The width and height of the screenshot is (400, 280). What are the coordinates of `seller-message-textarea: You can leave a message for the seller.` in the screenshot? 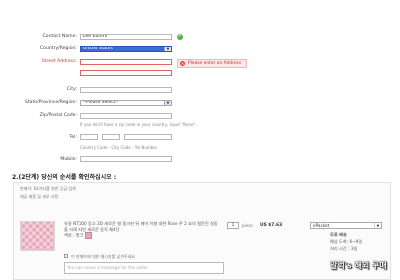 It's located at (144, 268).